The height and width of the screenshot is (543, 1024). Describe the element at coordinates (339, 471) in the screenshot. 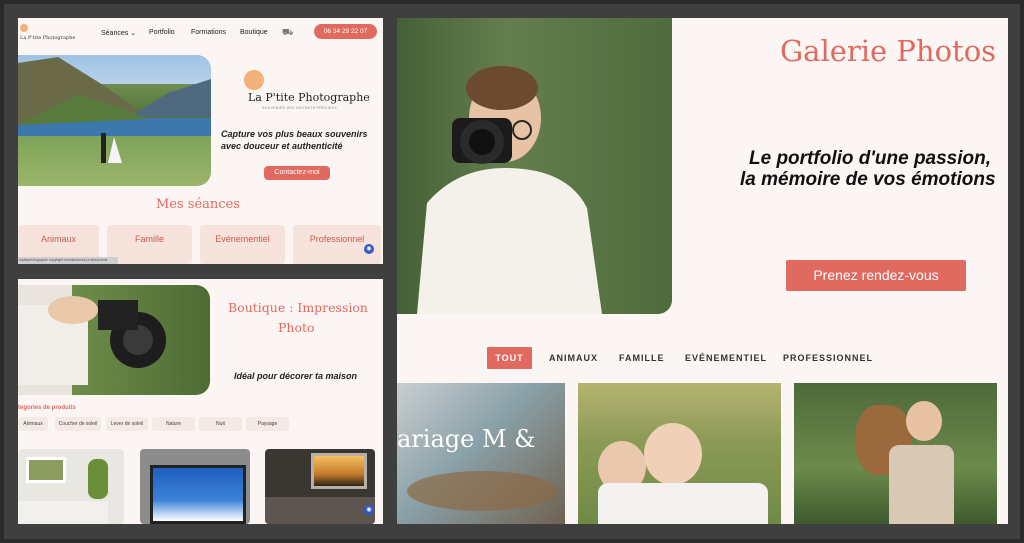

I see `sunset-print` at that location.